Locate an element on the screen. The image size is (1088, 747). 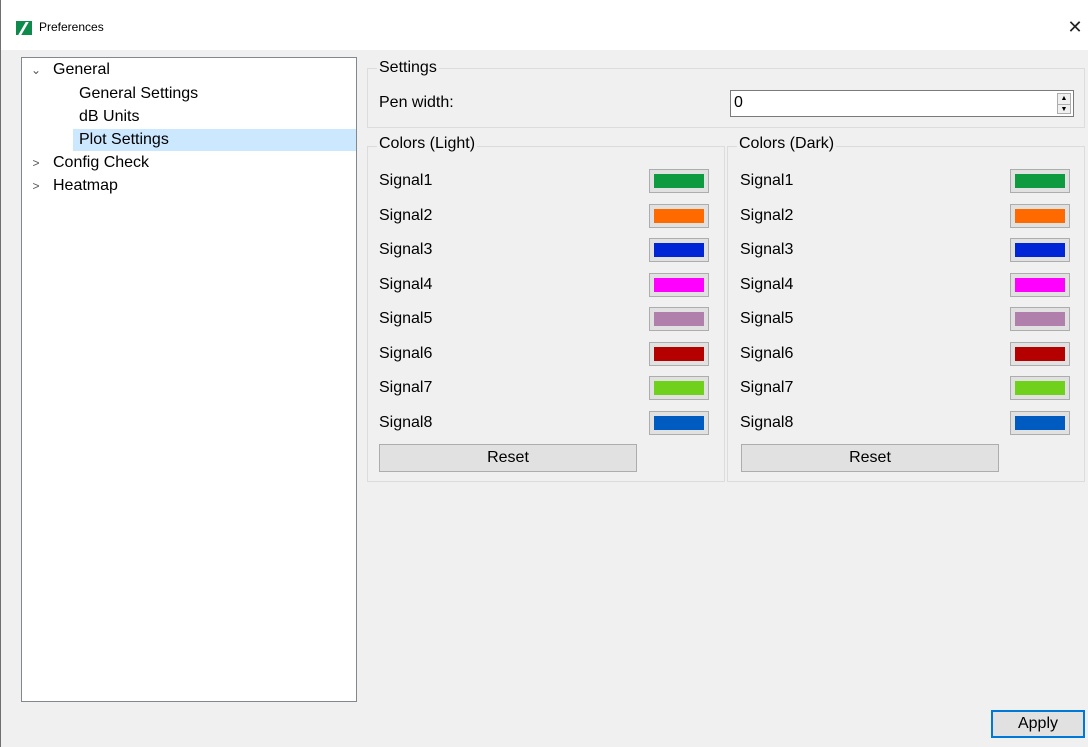
window-title: Preferences is located at coordinates (71, 27).